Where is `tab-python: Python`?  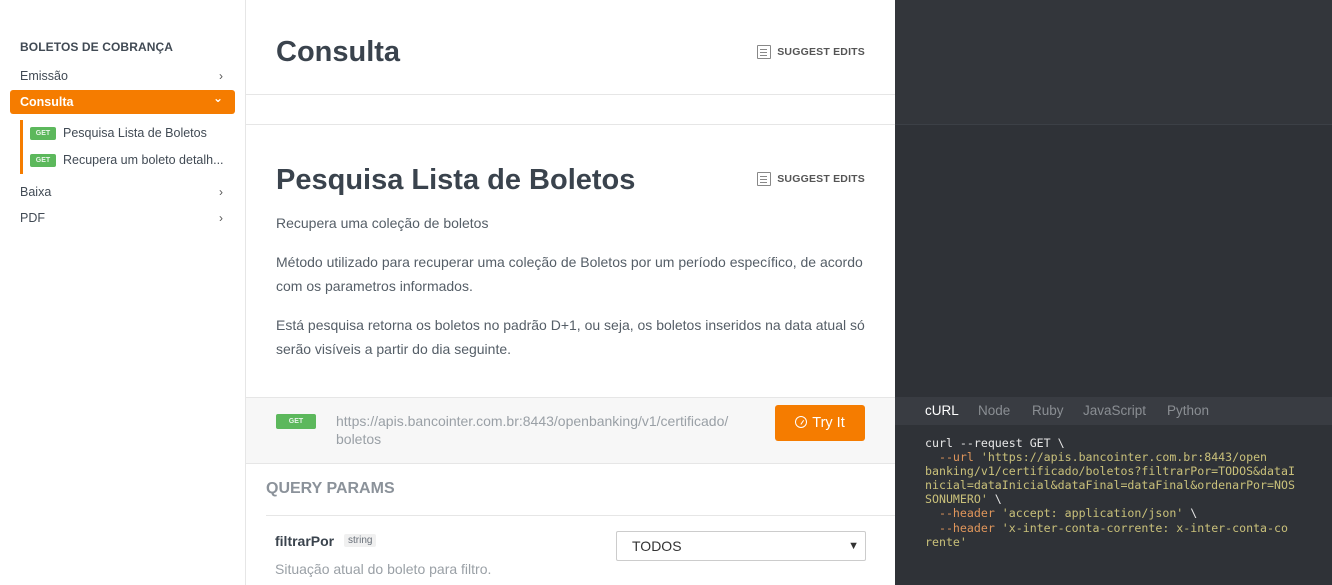 tab-python: Python is located at coordinates (1188, 410).